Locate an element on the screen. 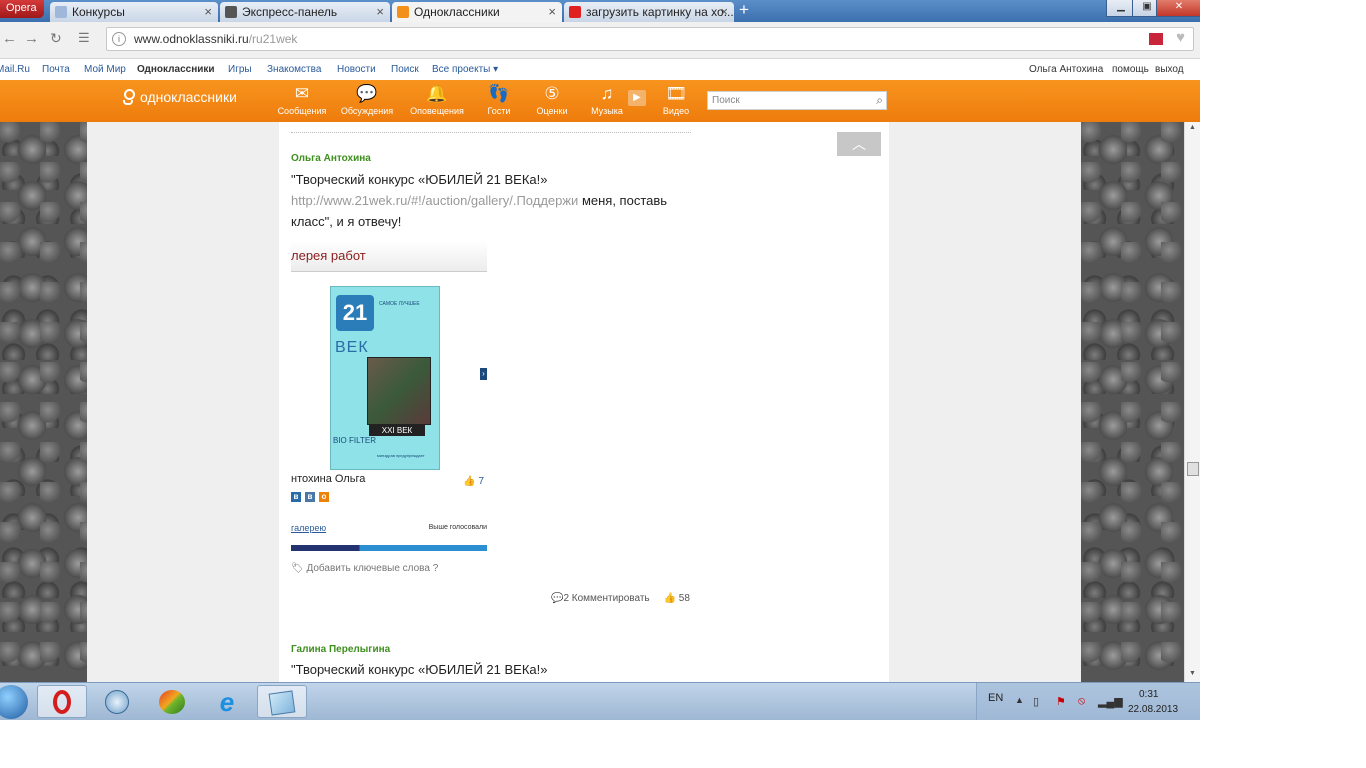 Image resolution: width=1366 pixels, height=768 pixels. reload-icon: ↻ is located at coordinates (56, 38).